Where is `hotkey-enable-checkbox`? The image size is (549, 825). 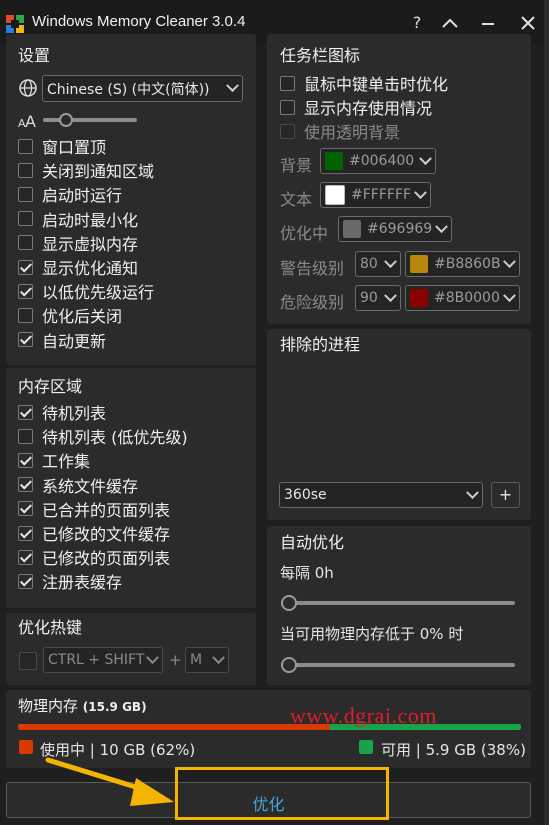
hotkey-enable-checkbox is located at coordinates (28, 661).